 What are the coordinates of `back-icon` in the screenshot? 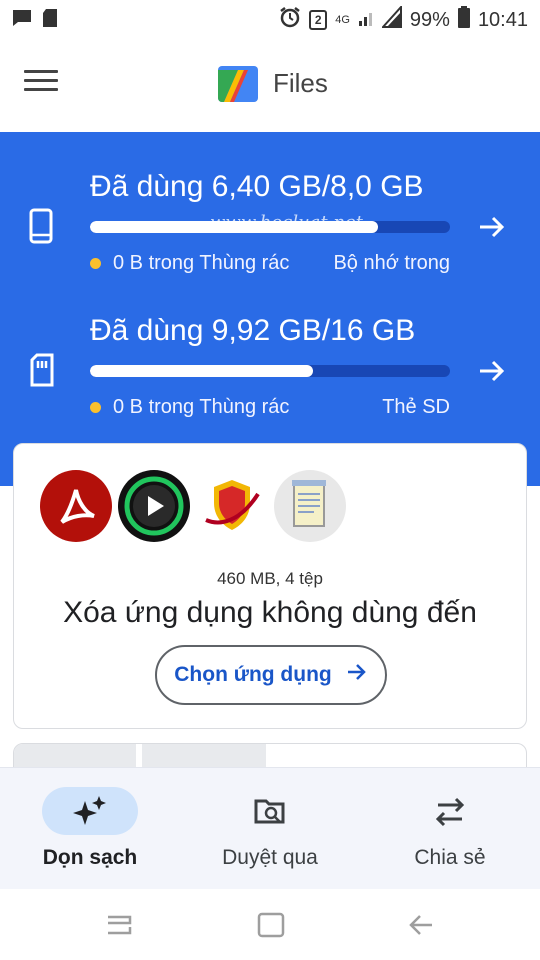 It's located at (421, 925).